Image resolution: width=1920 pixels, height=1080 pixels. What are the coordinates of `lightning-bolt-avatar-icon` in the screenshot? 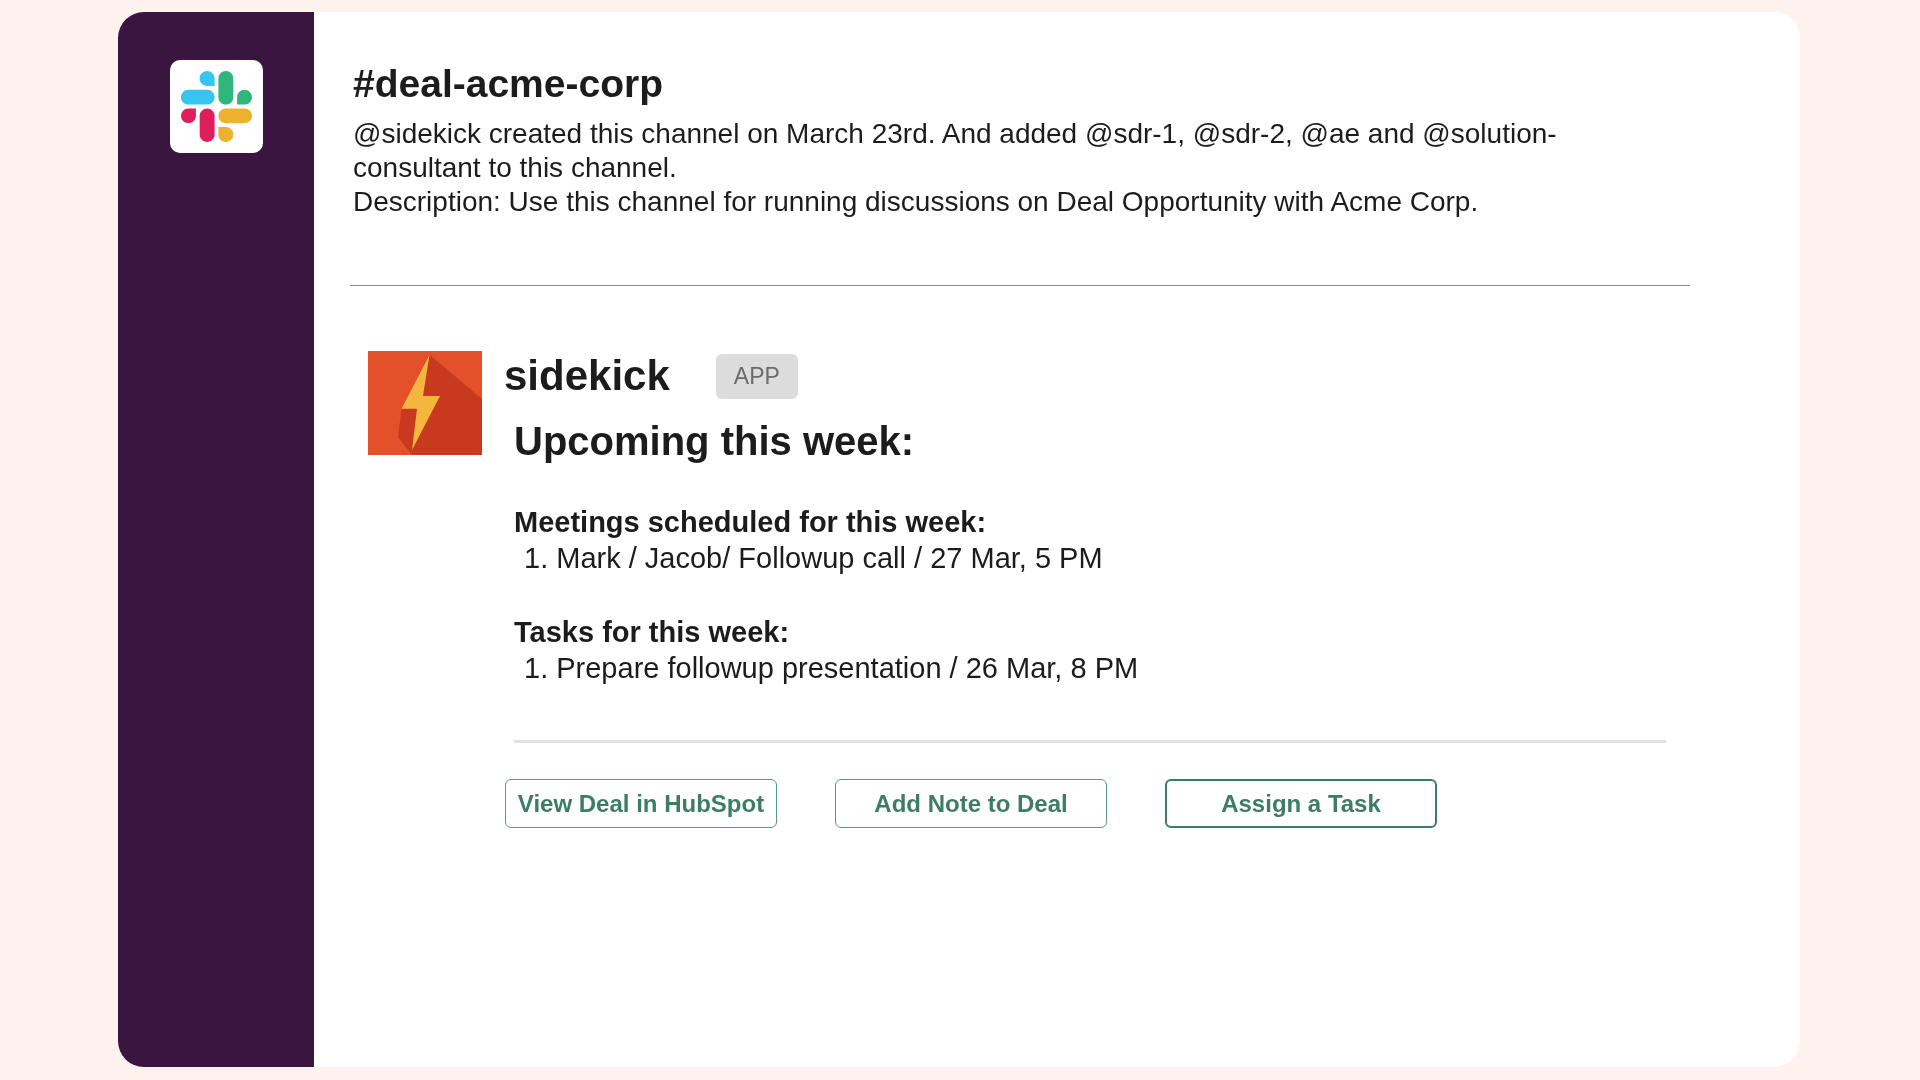 It's located at (425, 403).